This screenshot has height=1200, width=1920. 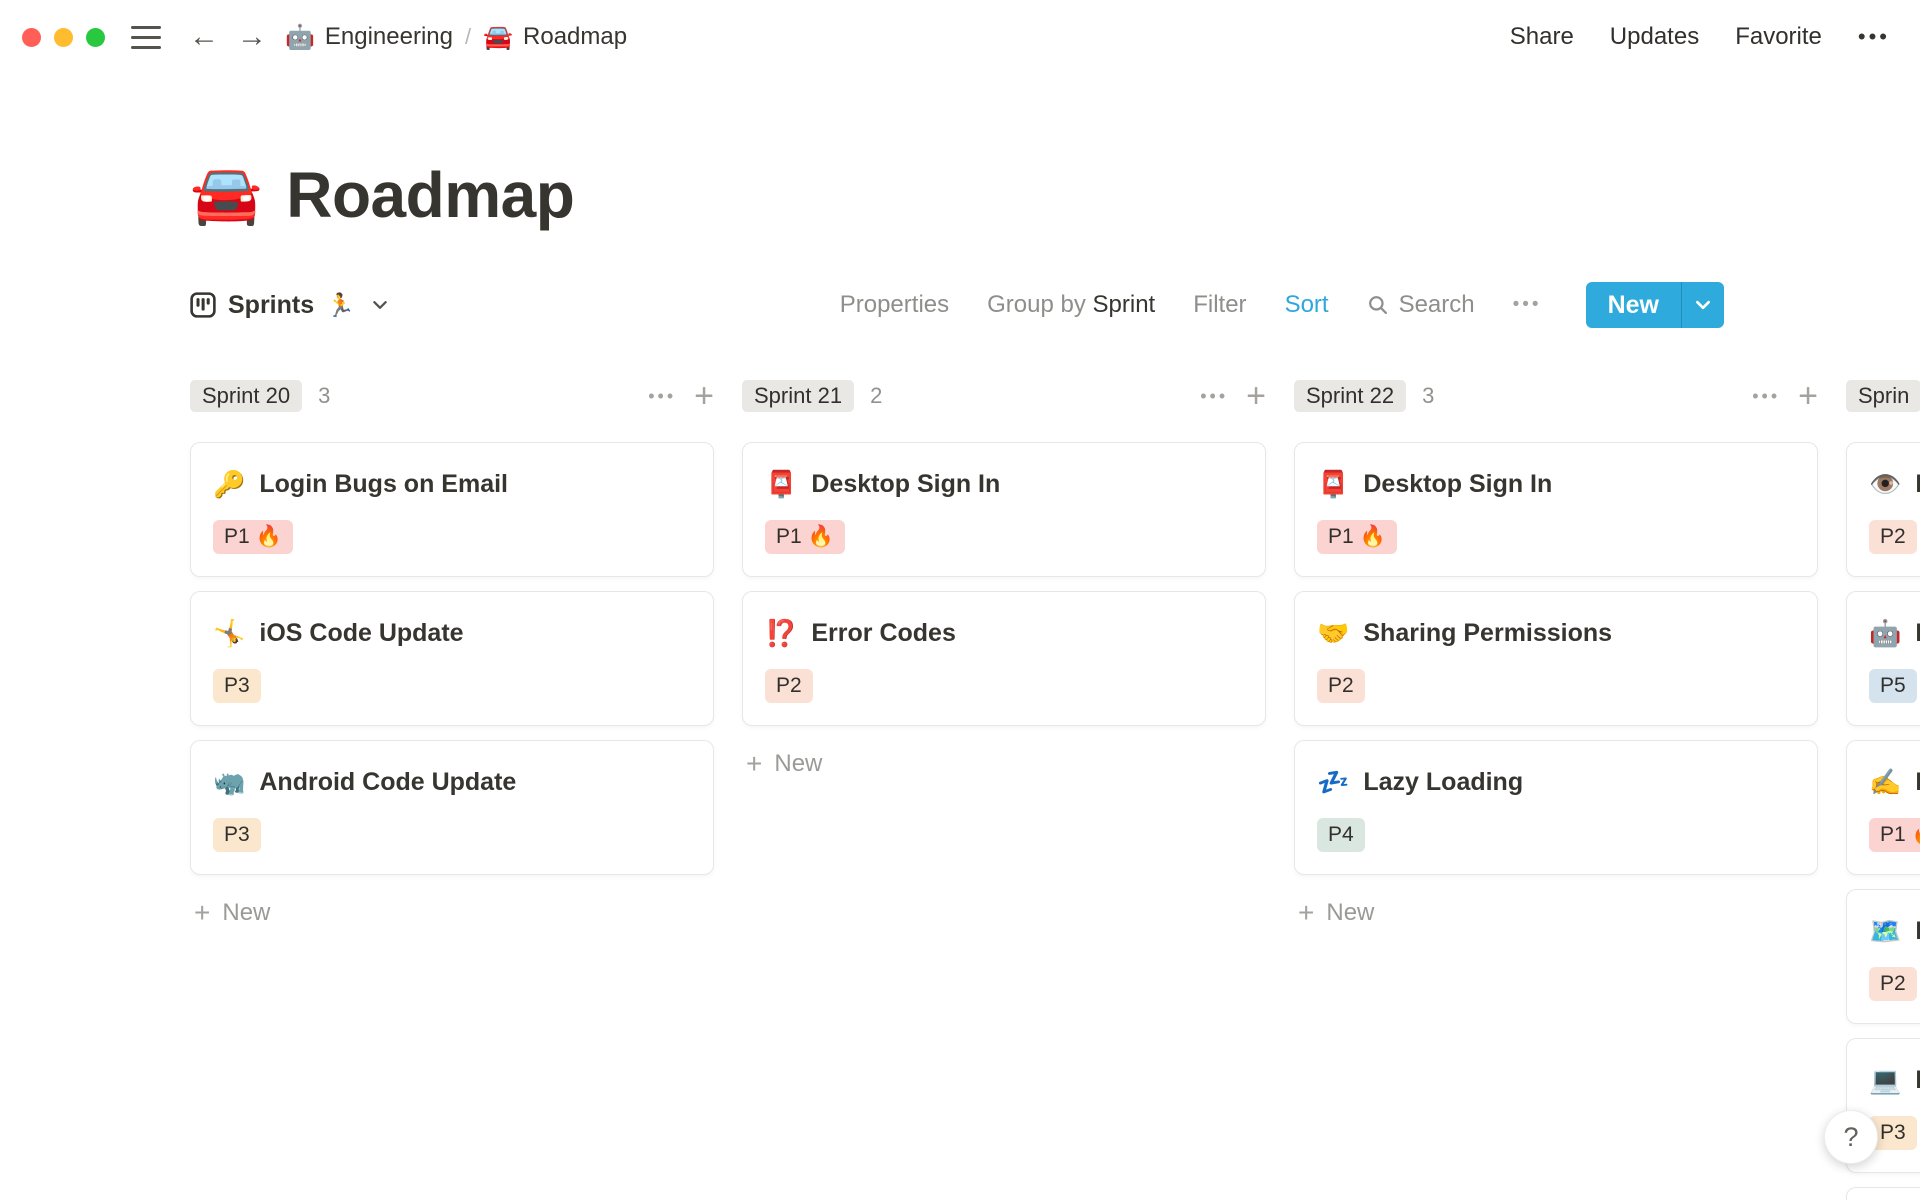 I want to click on card-list: 👁️MP2🤖IP5✍️RP1 🔥🗺️RP2💻DP3, so click(x=1883, y=821).